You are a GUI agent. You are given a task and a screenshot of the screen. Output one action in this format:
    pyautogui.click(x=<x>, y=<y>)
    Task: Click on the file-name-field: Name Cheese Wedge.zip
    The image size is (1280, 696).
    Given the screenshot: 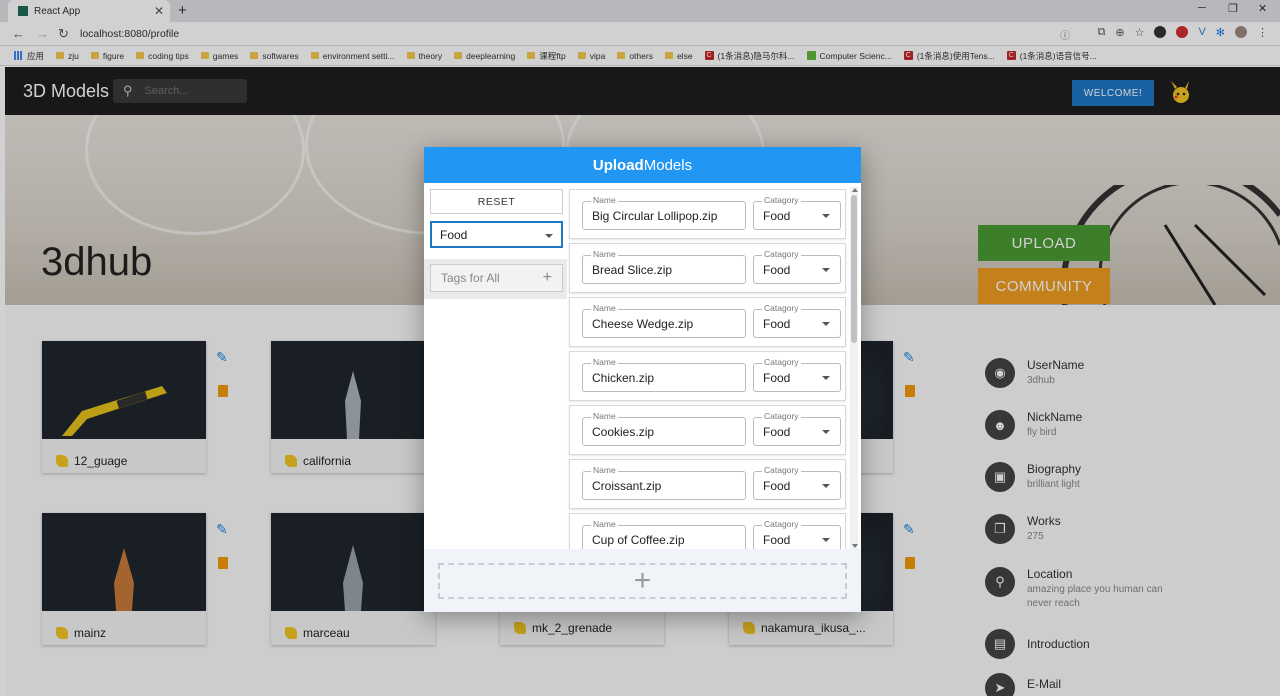 What is the action you would take?
    pyautogui.click(x=664, y=320)
    